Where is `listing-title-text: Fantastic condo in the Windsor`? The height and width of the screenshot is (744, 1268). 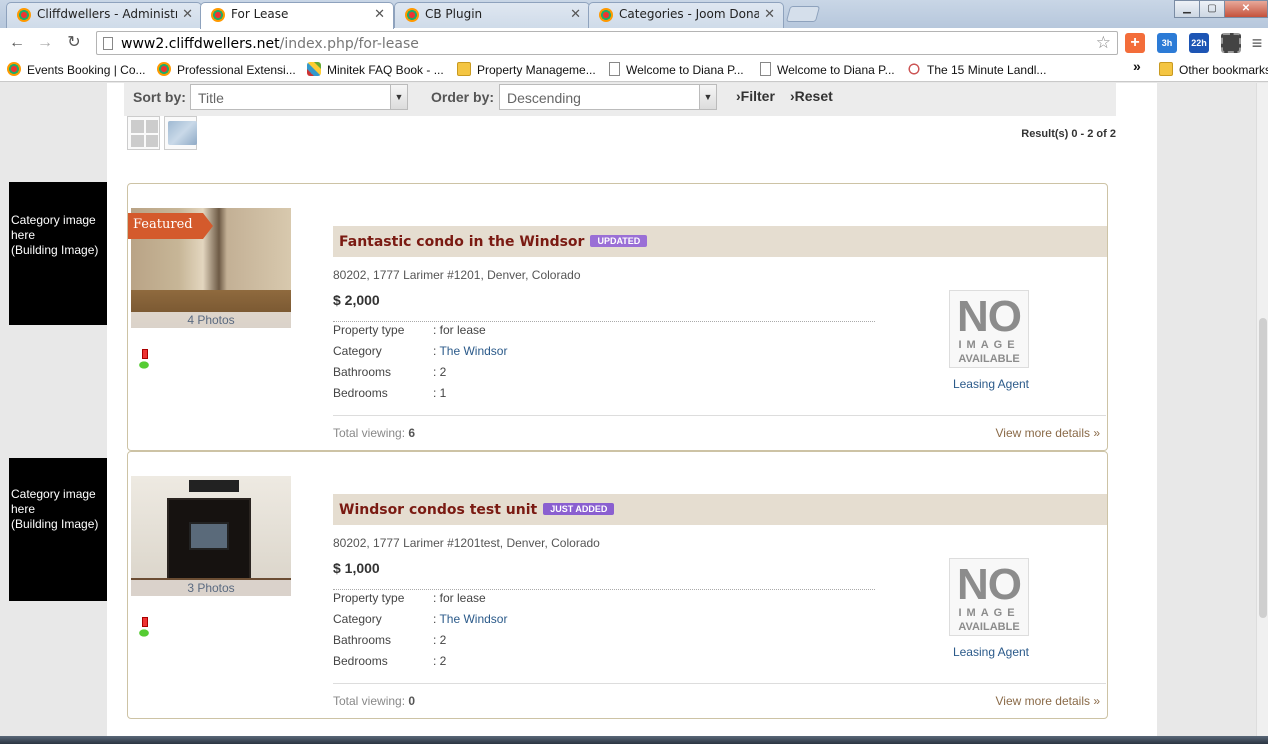 listing-title-text: Fantastic condo in the Windsor is located at coordinates (461, 242).